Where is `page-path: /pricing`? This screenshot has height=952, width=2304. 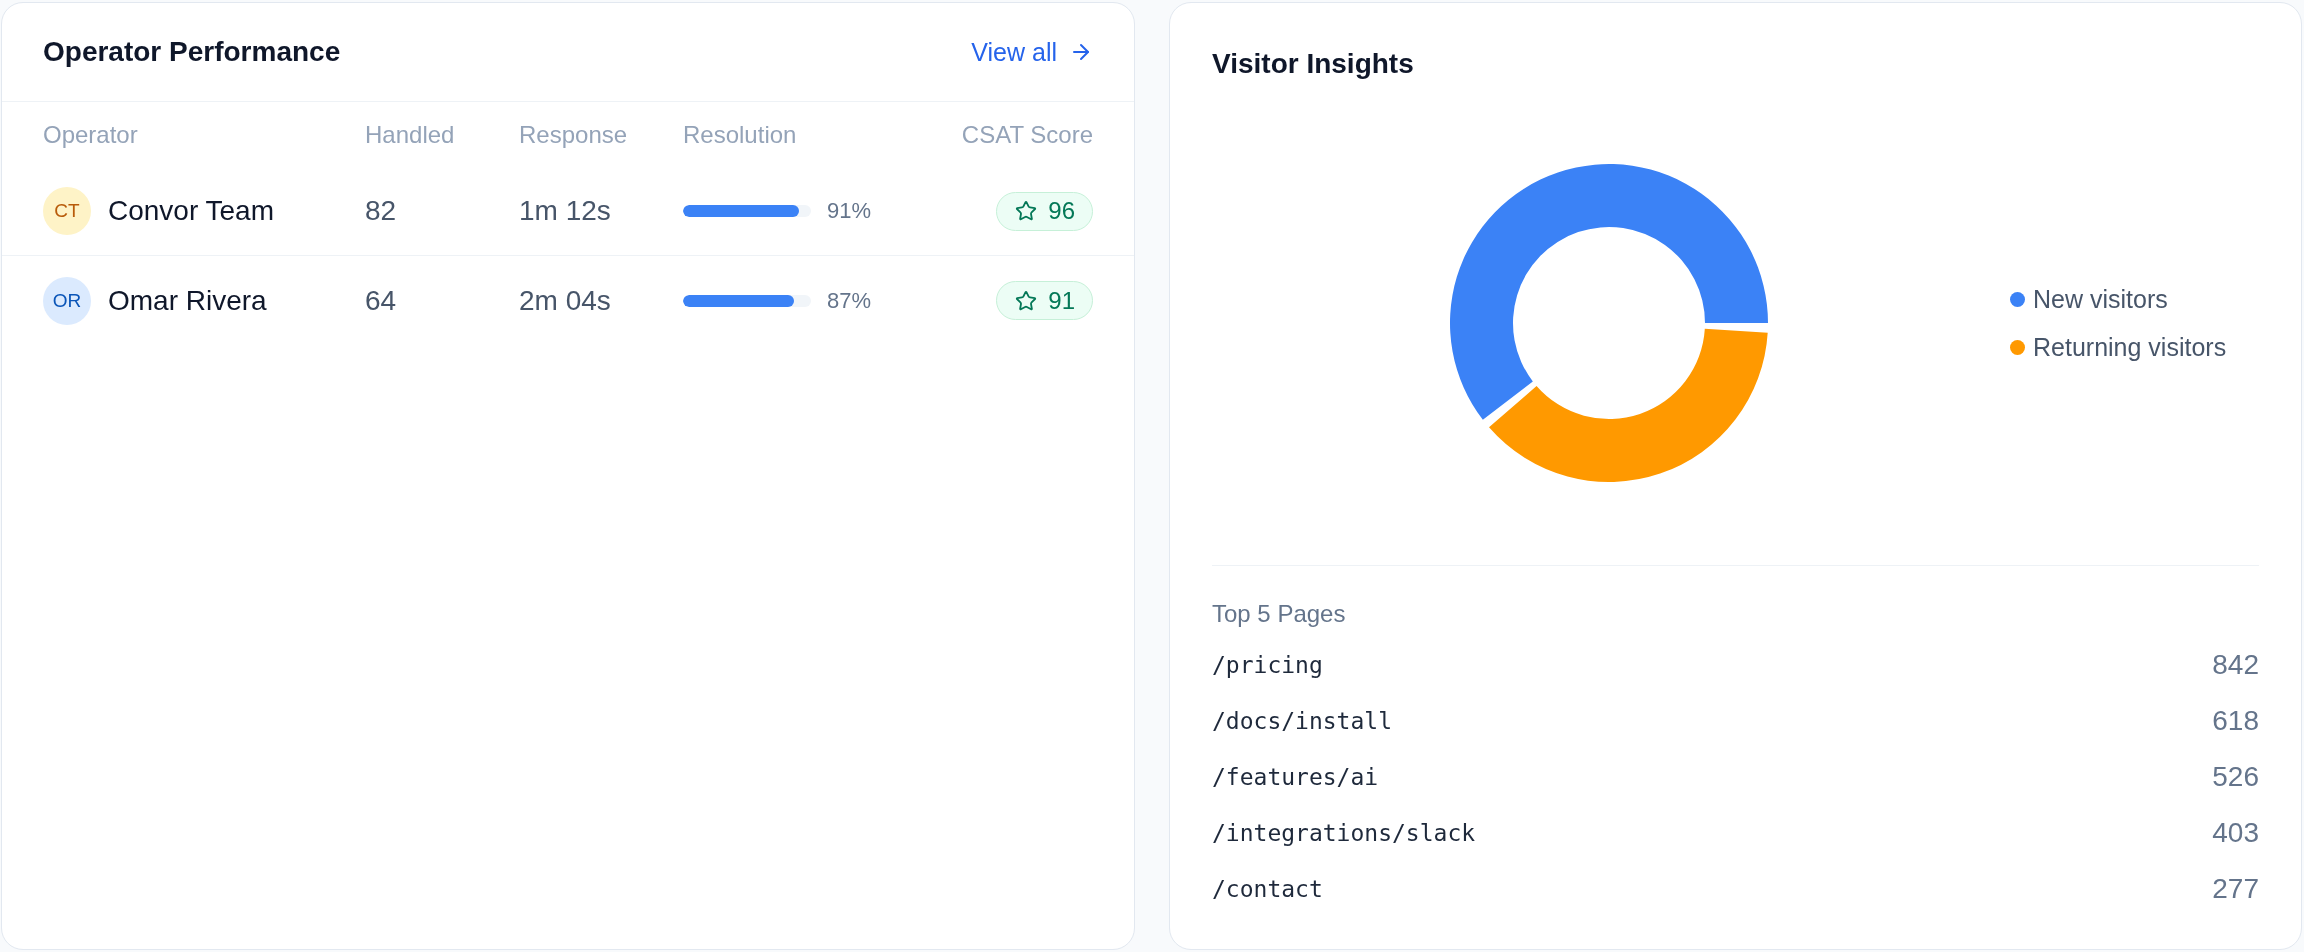
page-path: /pricing is located at coordinates (1267, 665).